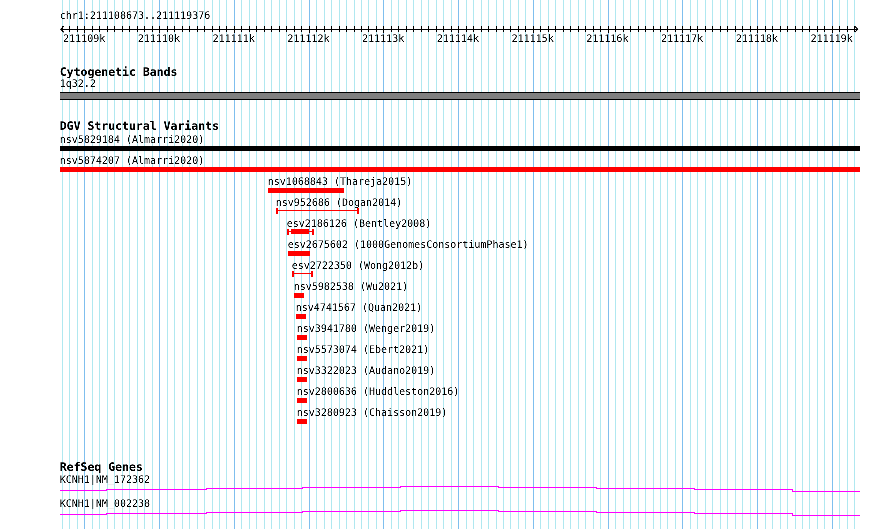 The image size is (890, 529). I want to click on variant-label: esv2722350 (Wong2012b), so click(358, 266).